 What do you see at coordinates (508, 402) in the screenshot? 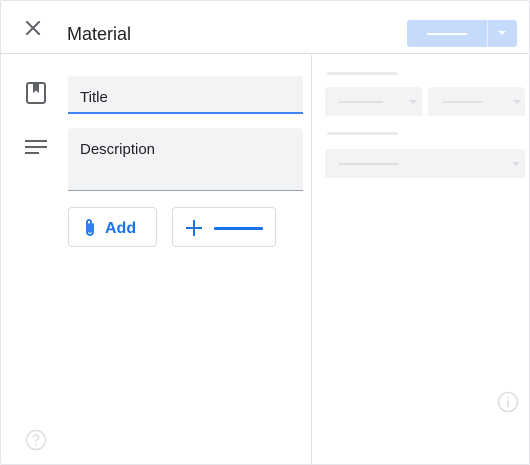
I see `info-circle-icon` at bounding box center [508, 402].